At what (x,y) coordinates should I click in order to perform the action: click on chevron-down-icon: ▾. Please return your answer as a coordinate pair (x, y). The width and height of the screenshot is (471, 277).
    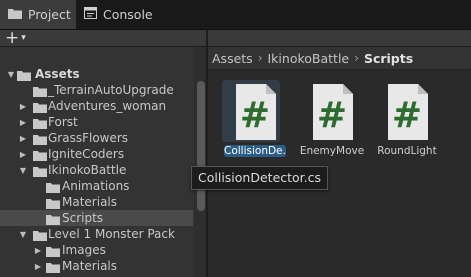
    Looking at the image, I should click on (23, 37).